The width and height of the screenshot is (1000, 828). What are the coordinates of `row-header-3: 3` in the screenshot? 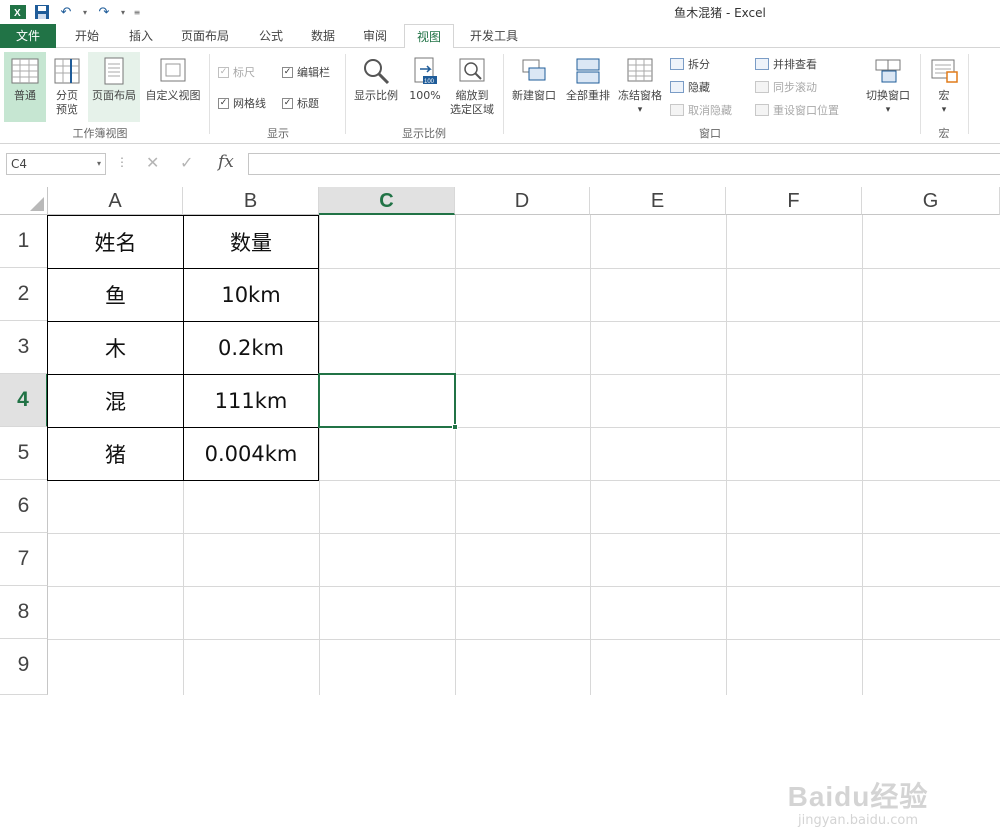 It's located at (24, 347).